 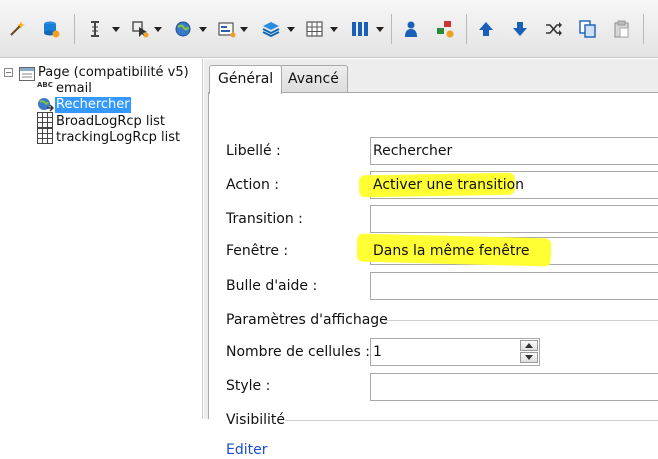 I want to click on action-value: Activer une transition, so click(x=449, y=185).